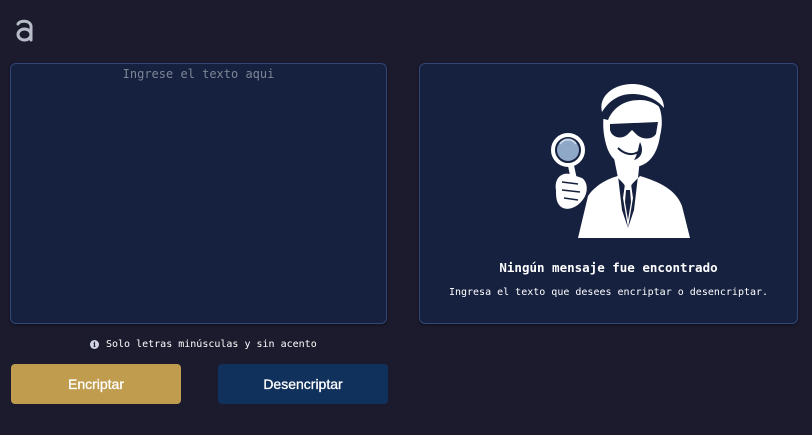  I want to click on hint: i Solo letras minúsculas y sin acento, so click(203, 344).